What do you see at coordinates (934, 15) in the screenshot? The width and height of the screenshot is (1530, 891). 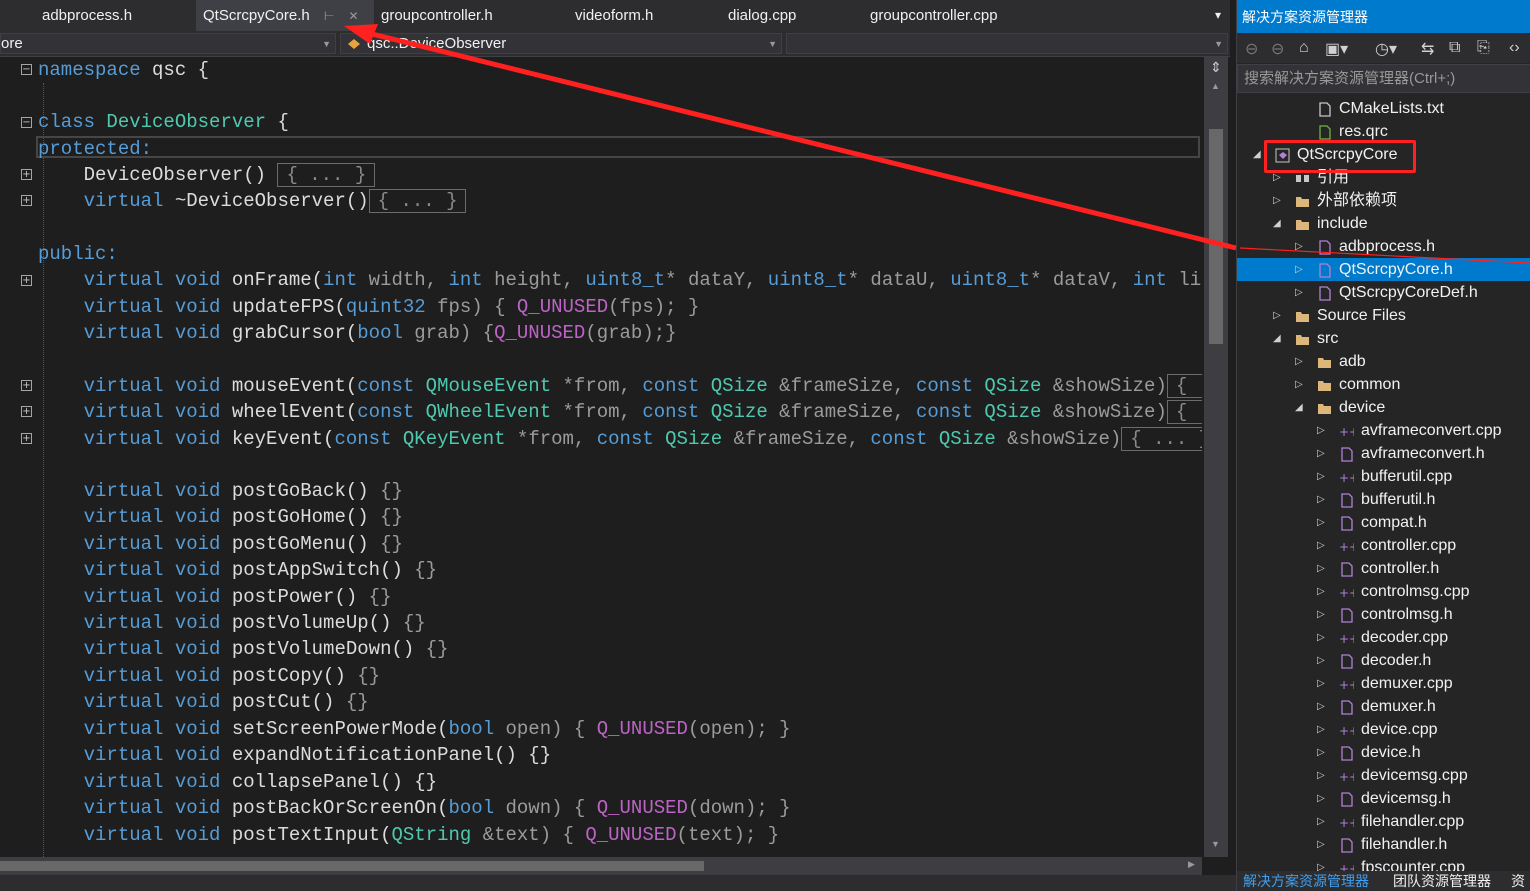 I see `tab-groupcontroller-cpp: groupcontroller.cpp` at bounding box center [934, 15].